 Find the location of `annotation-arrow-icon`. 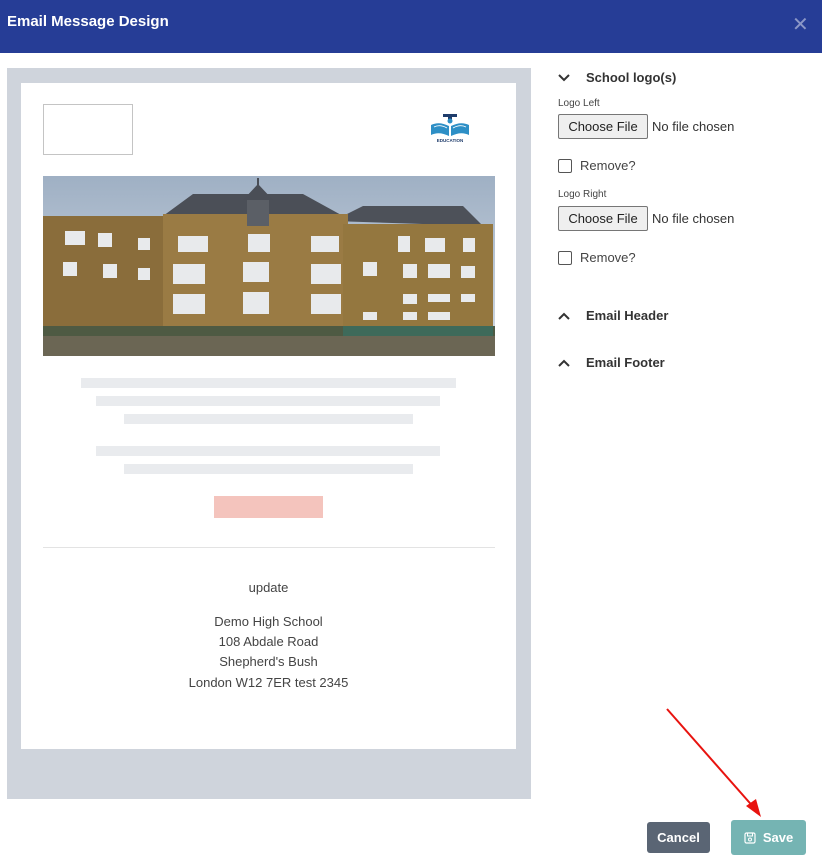

annotation-arrow-icon is located at coordinates (713, 762).